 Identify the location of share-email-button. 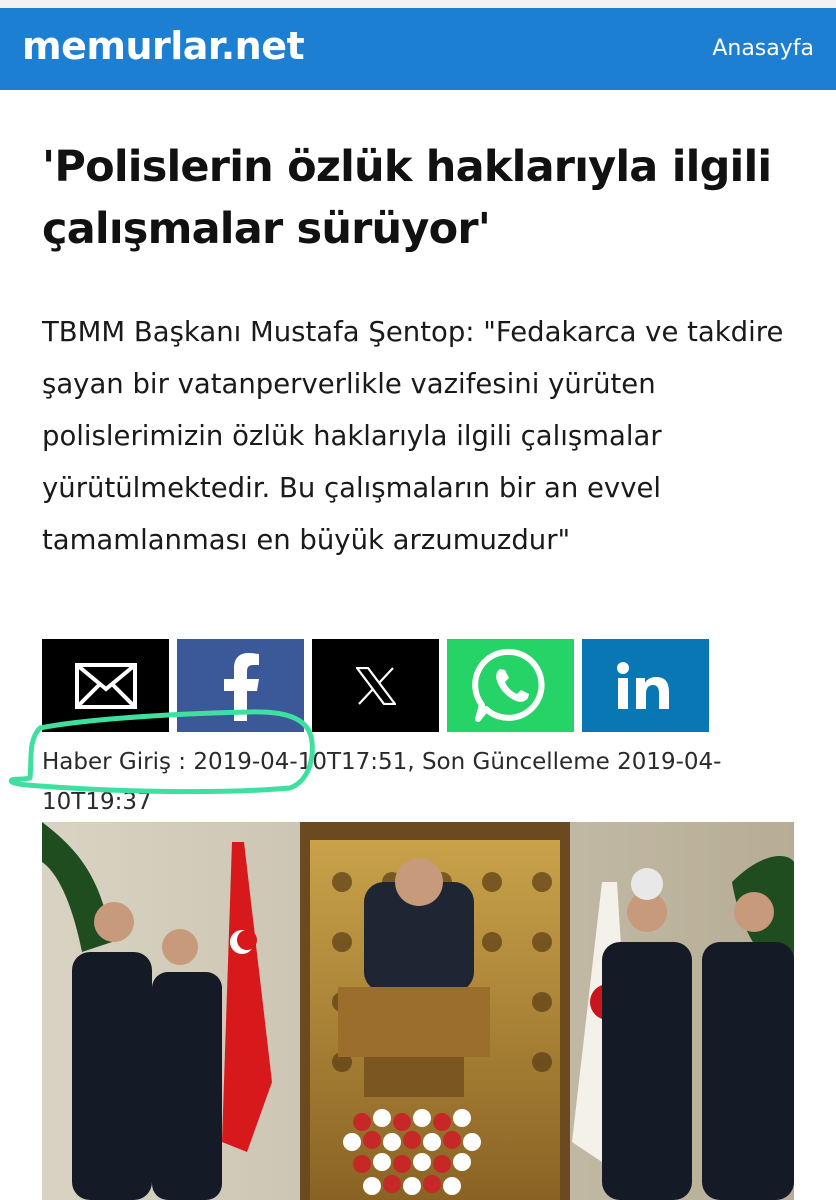
(105, 685).